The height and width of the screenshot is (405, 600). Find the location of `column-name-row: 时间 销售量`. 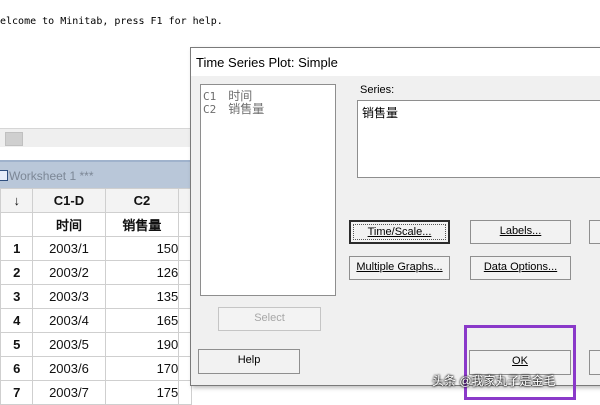

column-name-row: 时间 销售量 is located at coordinates (96, 224).